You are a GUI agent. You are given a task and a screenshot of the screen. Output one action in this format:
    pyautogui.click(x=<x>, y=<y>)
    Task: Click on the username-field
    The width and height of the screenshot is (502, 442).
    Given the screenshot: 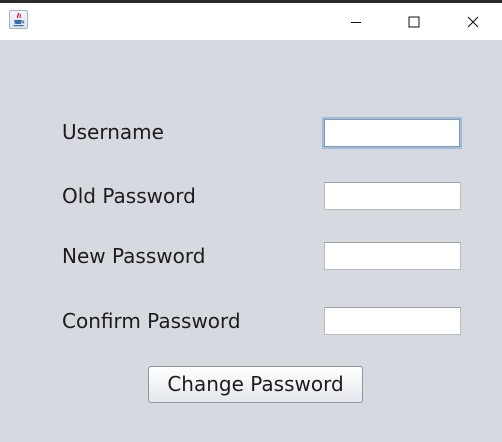 What is the action you would take?
    pyautogui.click(x=392, y=133)
    